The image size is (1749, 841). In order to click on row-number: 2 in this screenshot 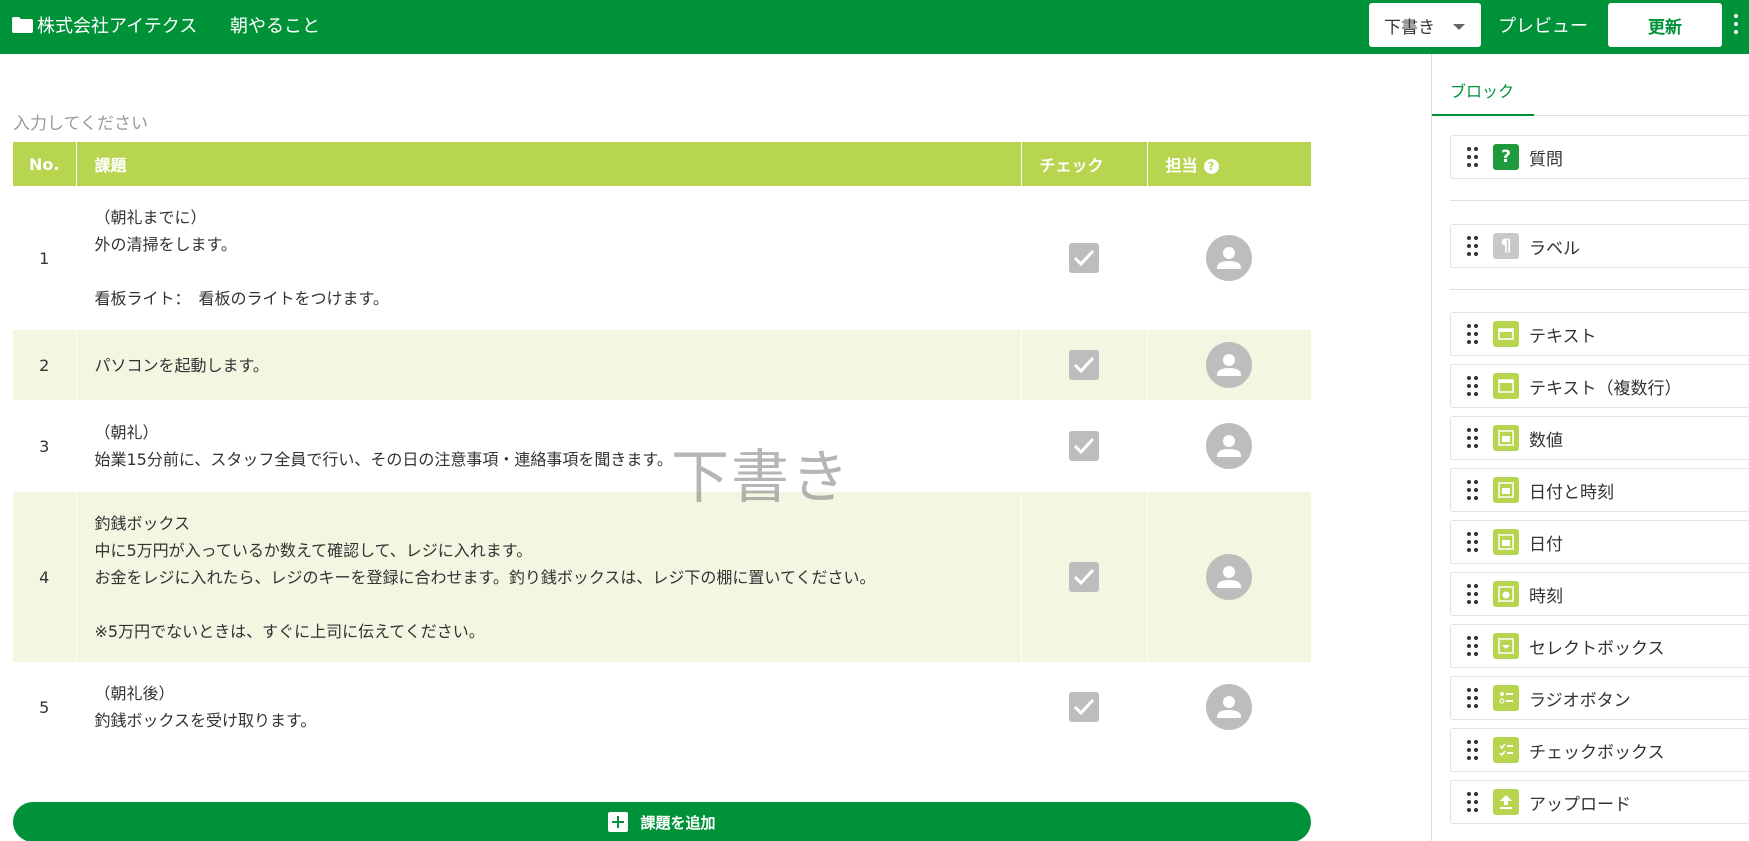, I will do `click(45, 365)`.